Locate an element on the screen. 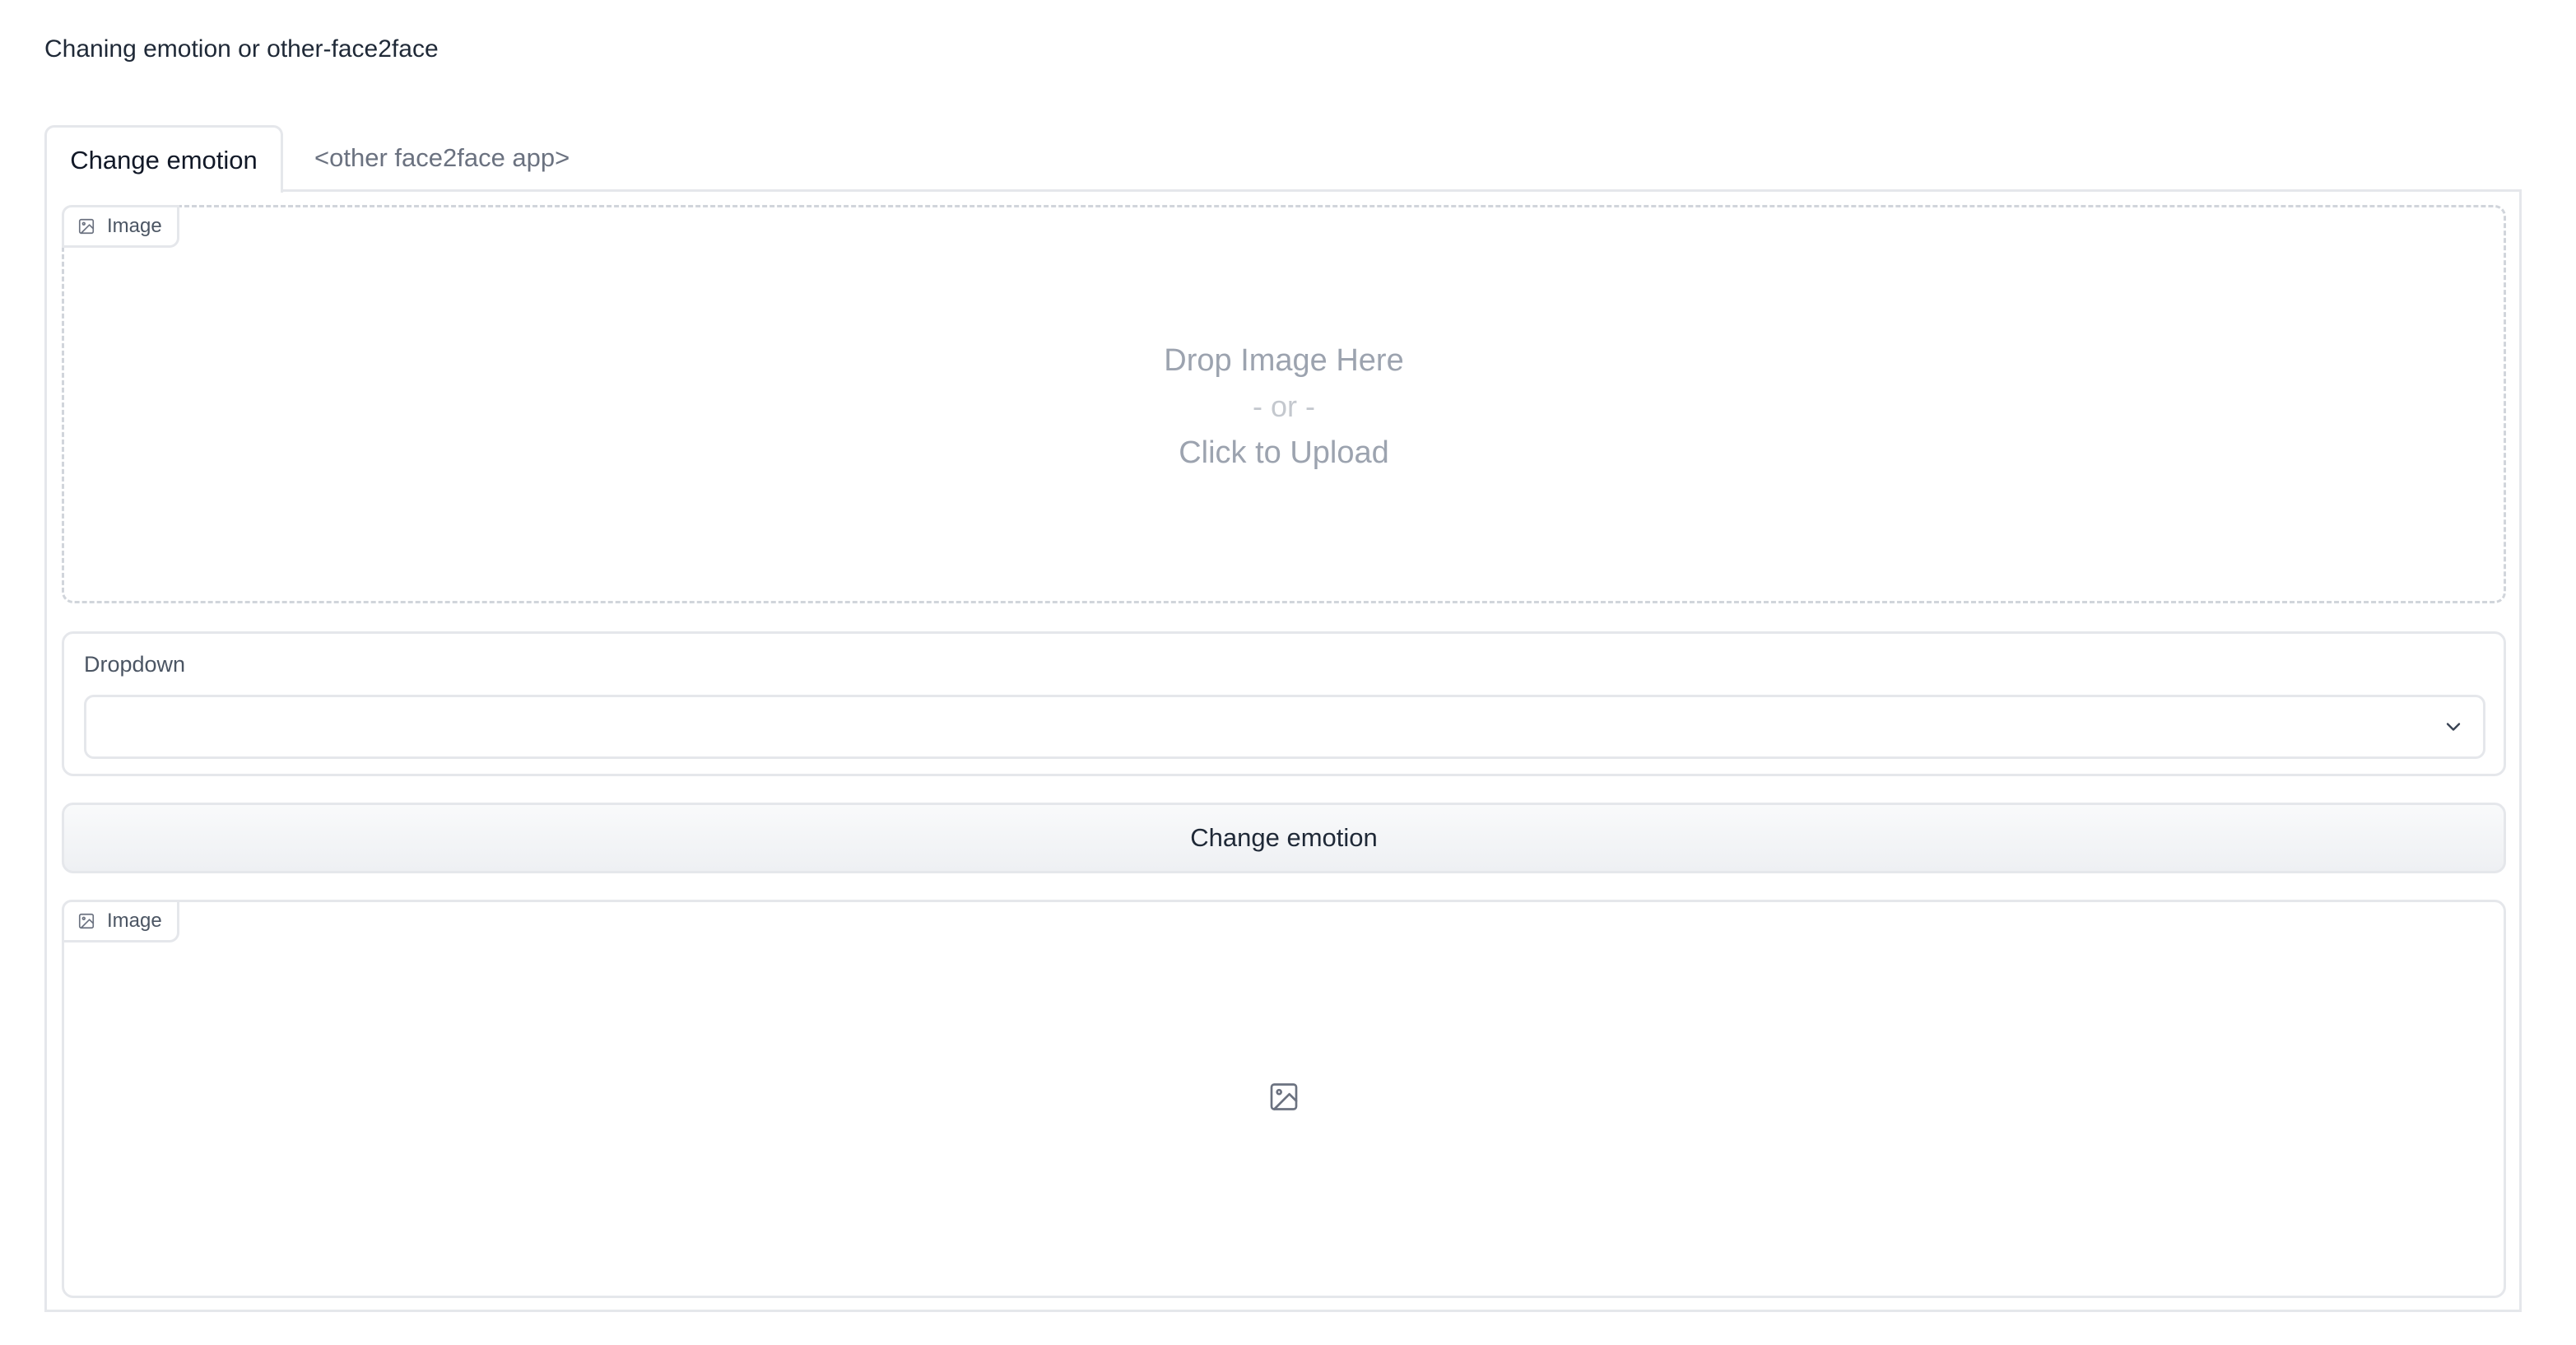  click-to-upload-text: Click to Upload is located at coordinates (1284, 452).